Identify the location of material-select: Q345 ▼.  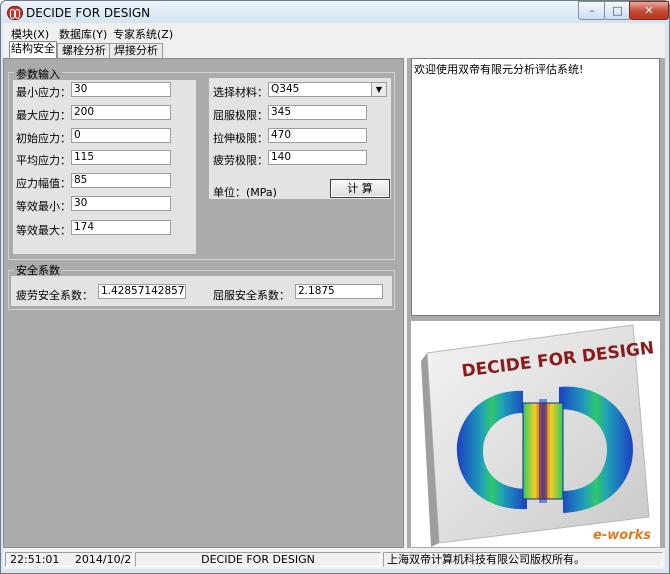
(327, 89).